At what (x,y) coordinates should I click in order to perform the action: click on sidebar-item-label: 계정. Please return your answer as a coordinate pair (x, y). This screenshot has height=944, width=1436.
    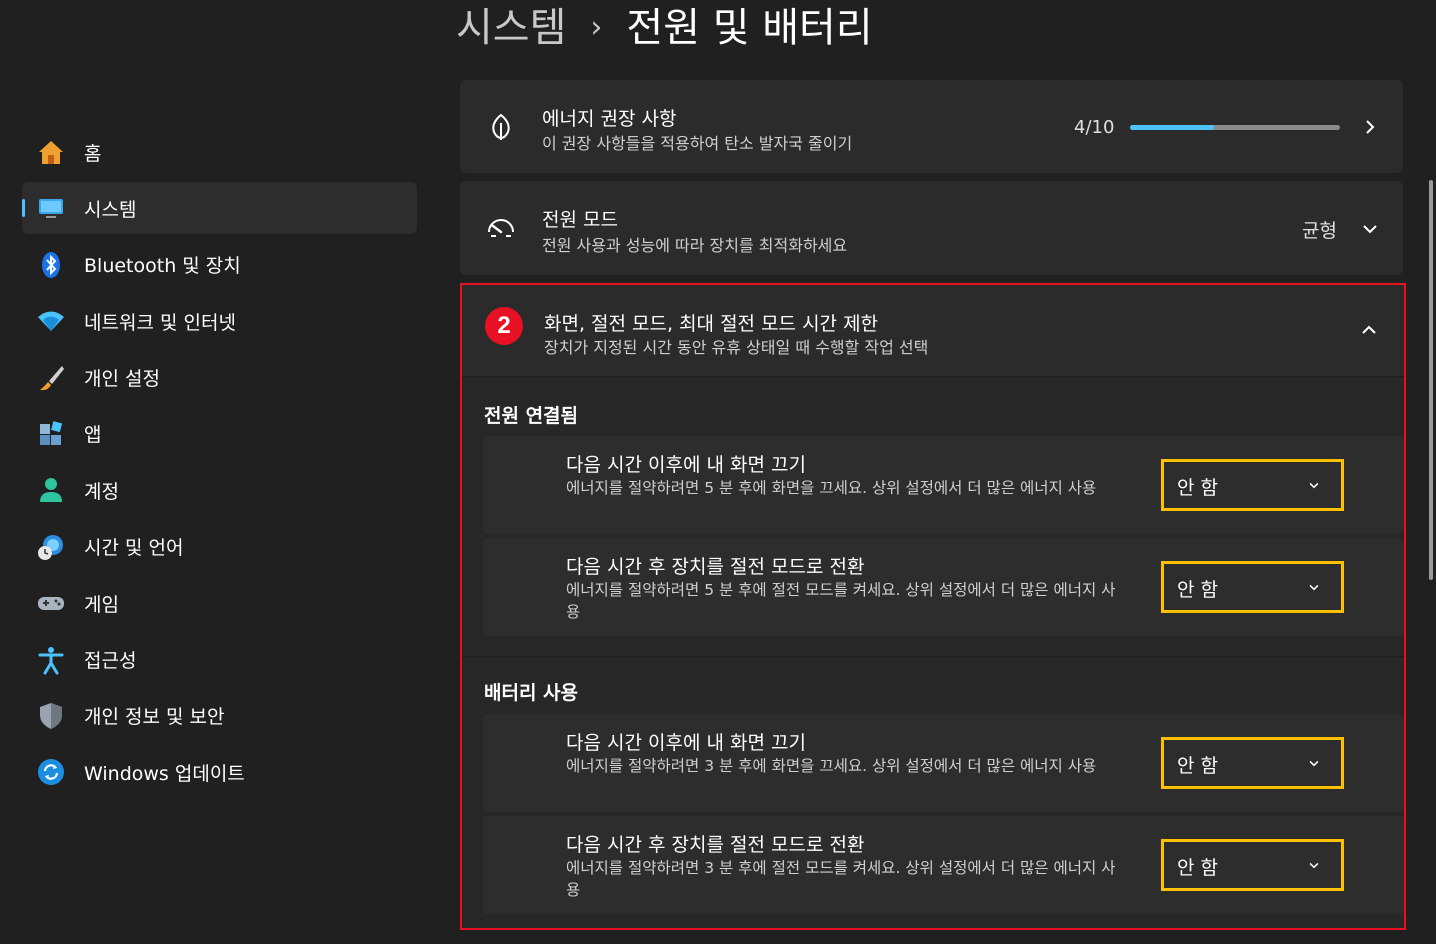
    Looking at the image, I should click on (101, 491).